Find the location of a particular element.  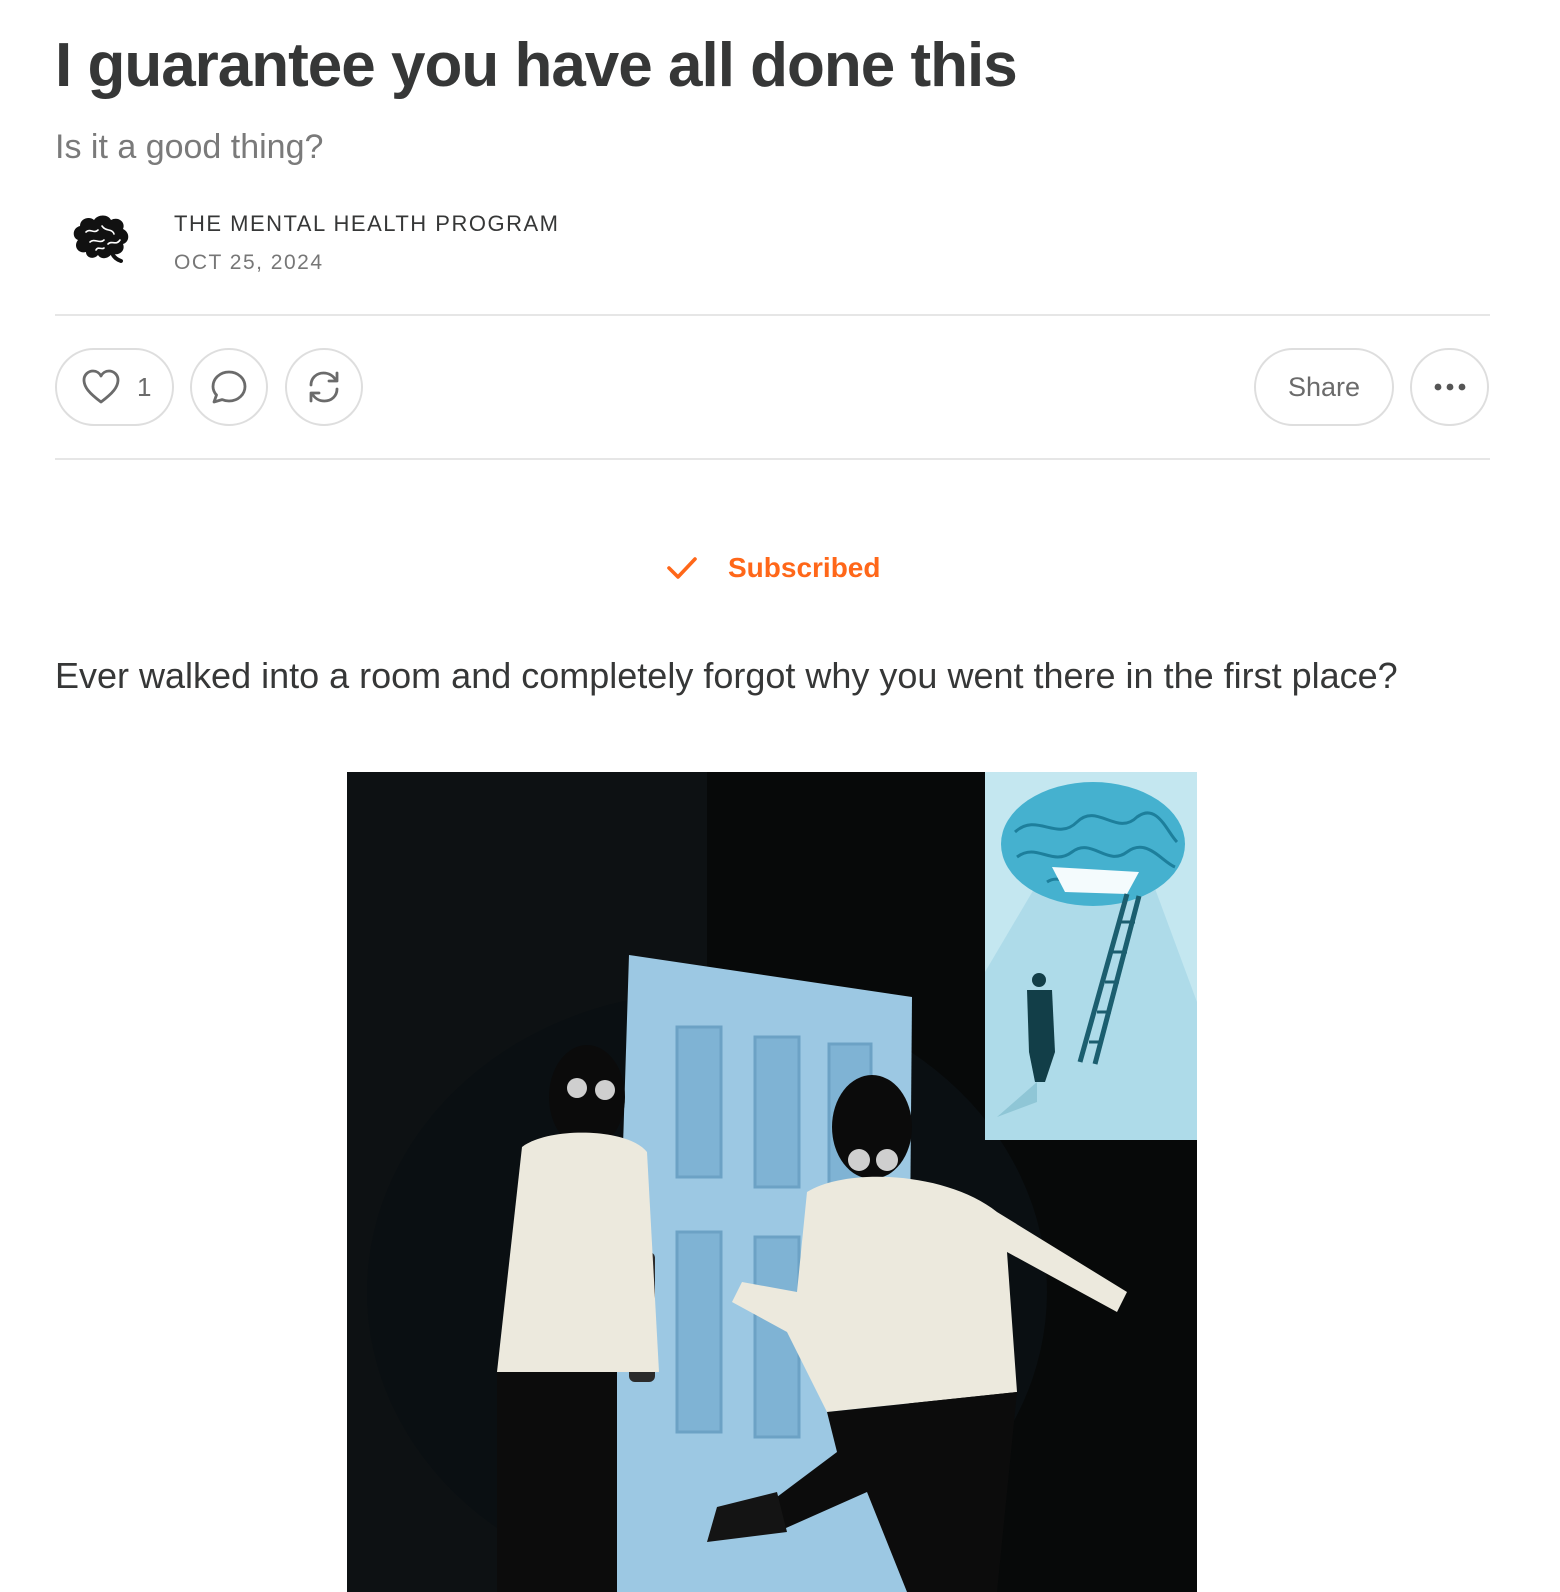

post-subtitle: Is it a good thing? is located at coordinates (189, 147).